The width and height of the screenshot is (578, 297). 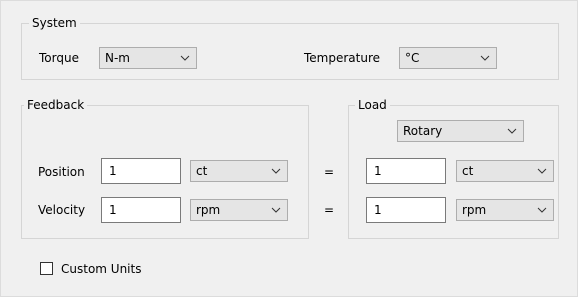 What do you see at coordinates (54, 23) in the screenshot?
I see `system-group-title: System` at bounding box center [54, 23].